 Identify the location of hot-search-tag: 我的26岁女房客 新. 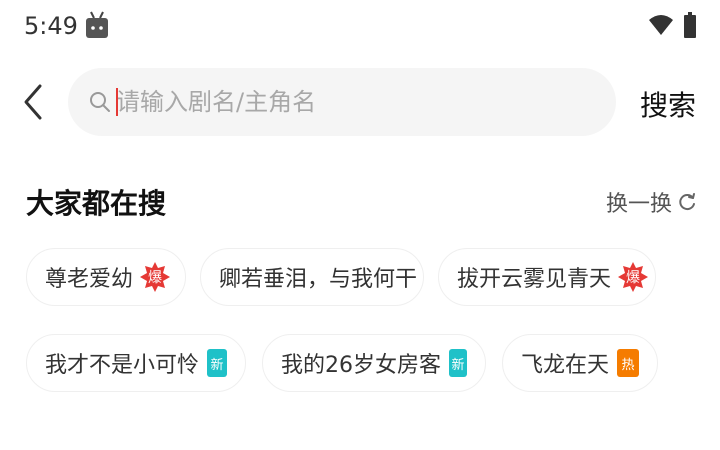
(374, 363).